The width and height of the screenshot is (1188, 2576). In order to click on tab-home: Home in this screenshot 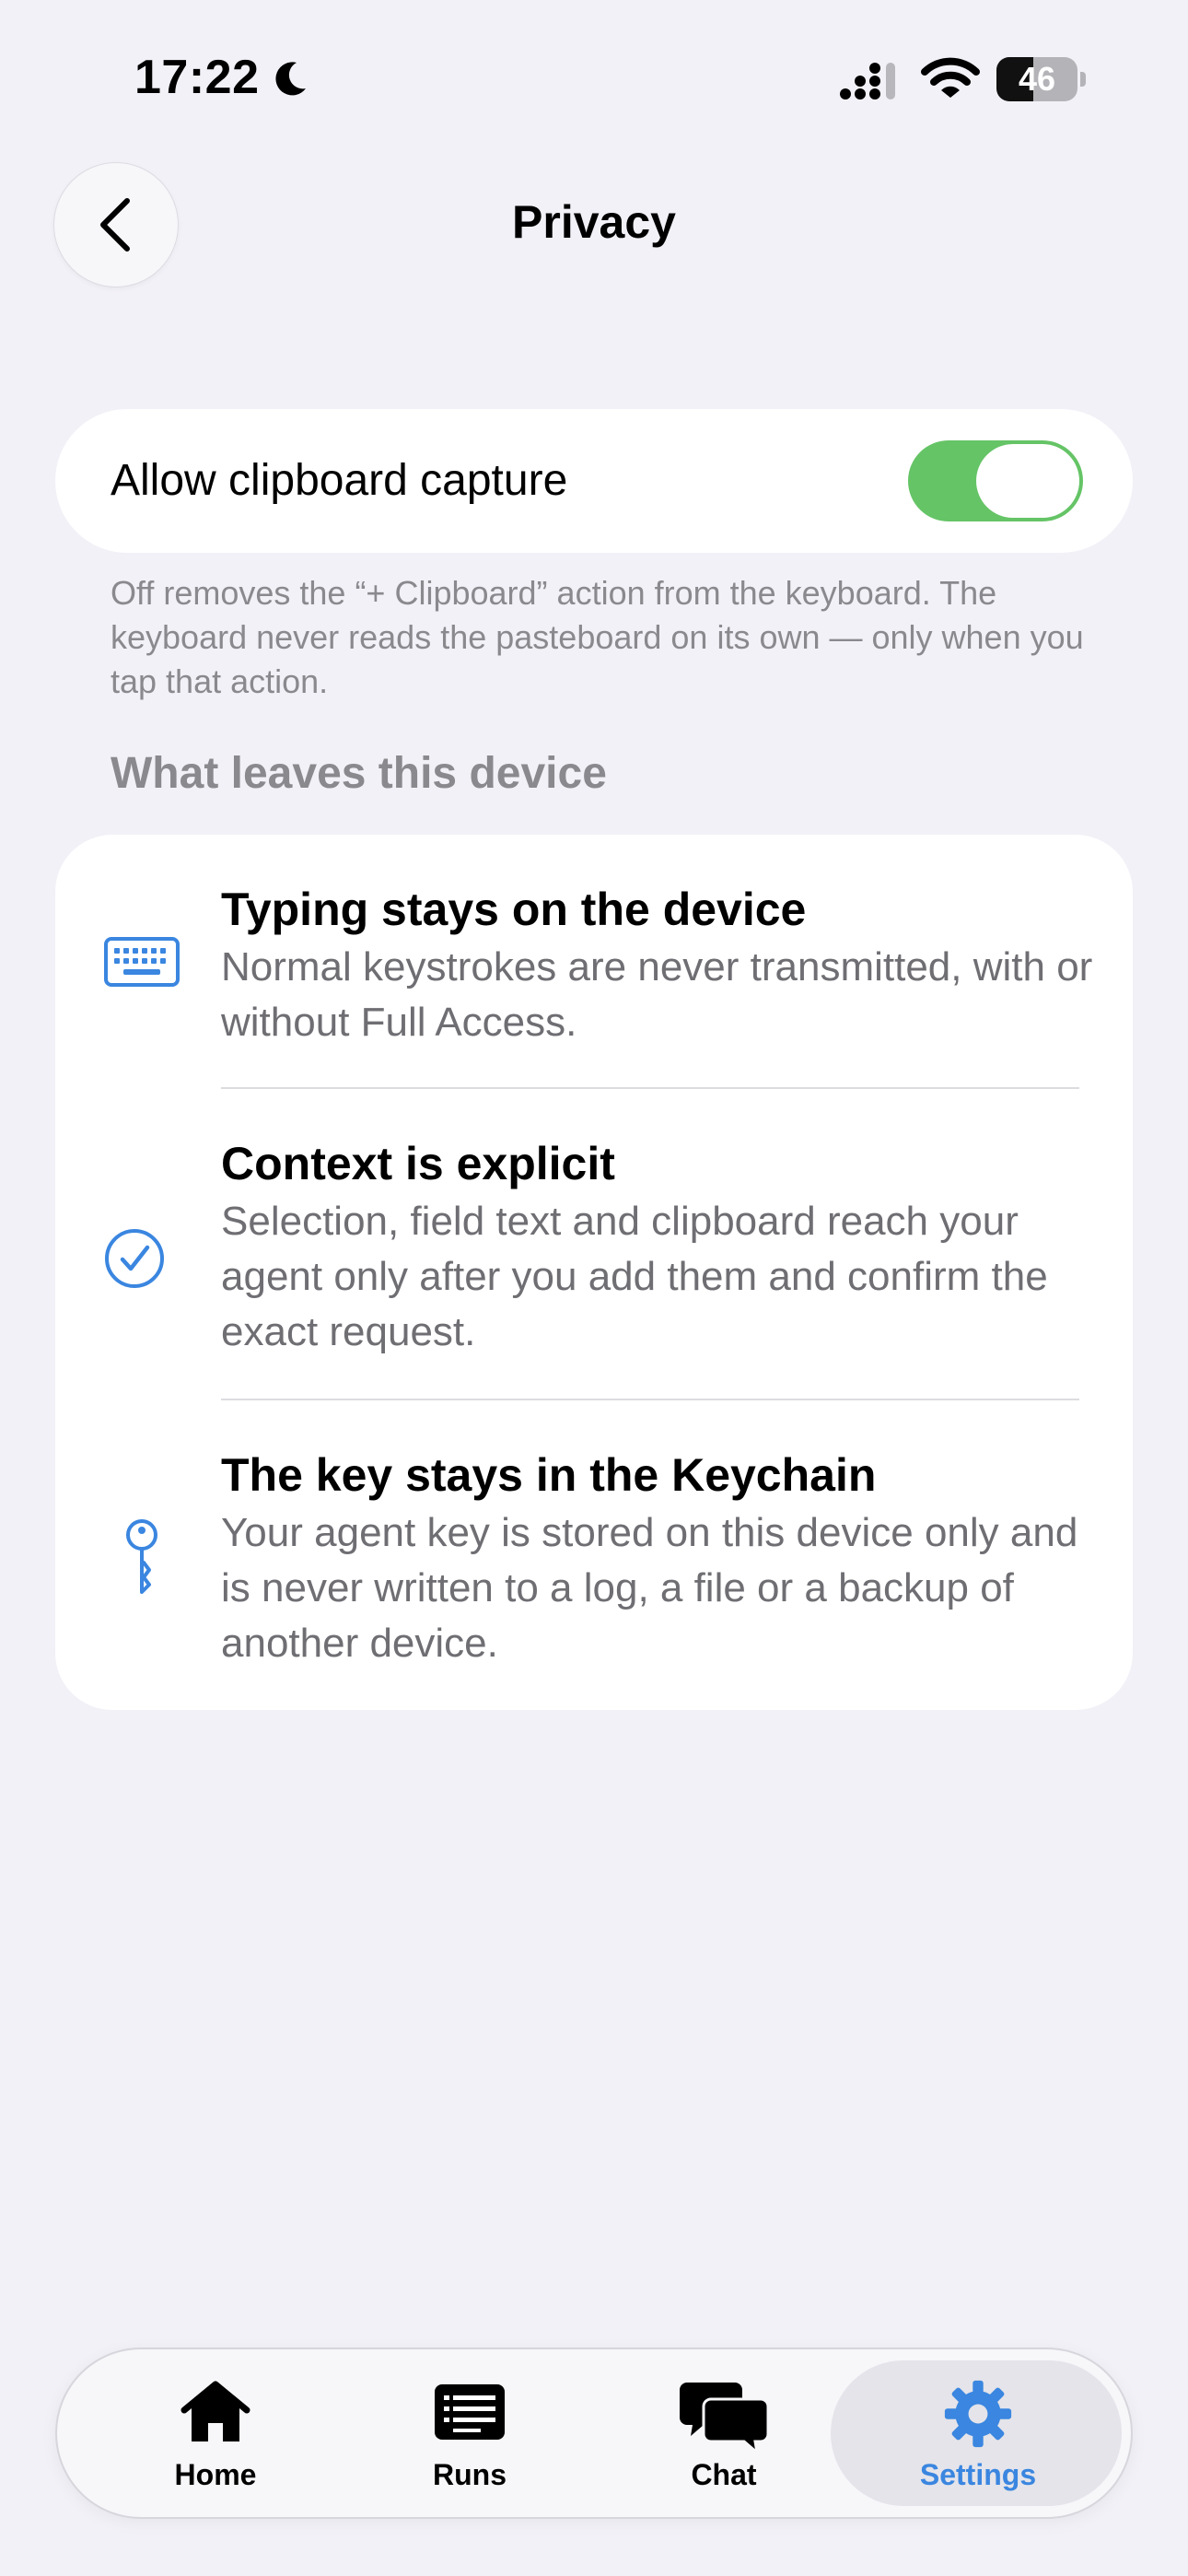, I will do `click(215, 2433)`.